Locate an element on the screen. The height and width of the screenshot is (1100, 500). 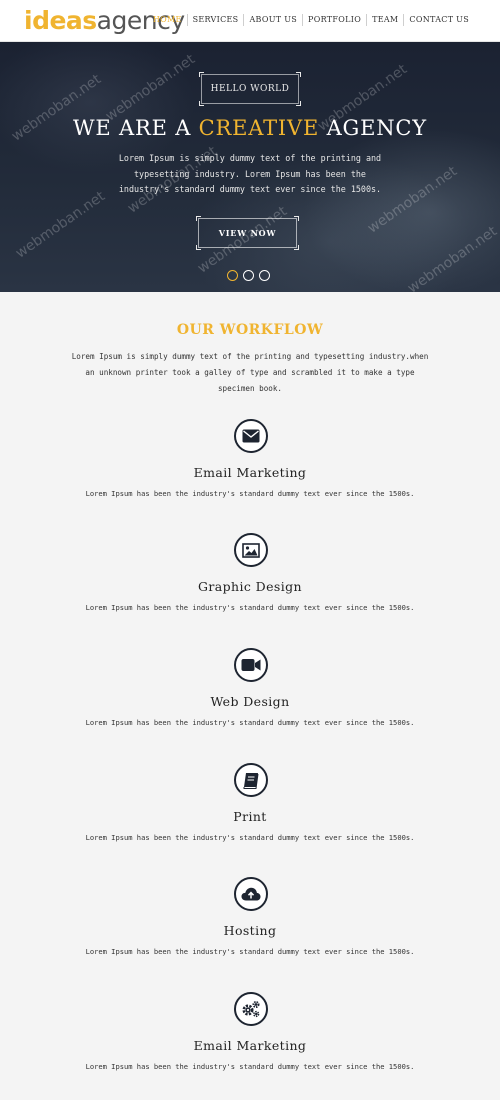
service-title: Print is located at coordinates (250, 816).